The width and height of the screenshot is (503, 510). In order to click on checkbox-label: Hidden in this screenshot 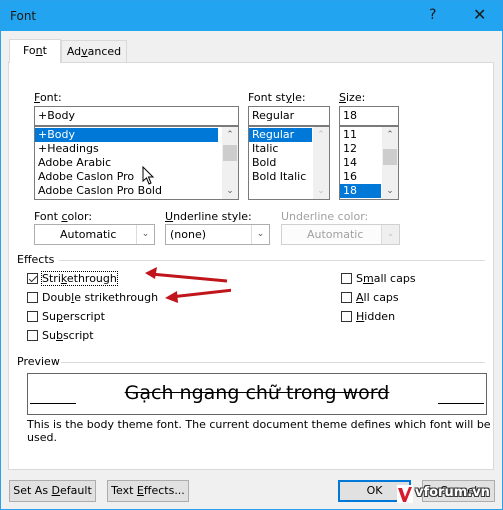, I will do `click(376, 316)`.